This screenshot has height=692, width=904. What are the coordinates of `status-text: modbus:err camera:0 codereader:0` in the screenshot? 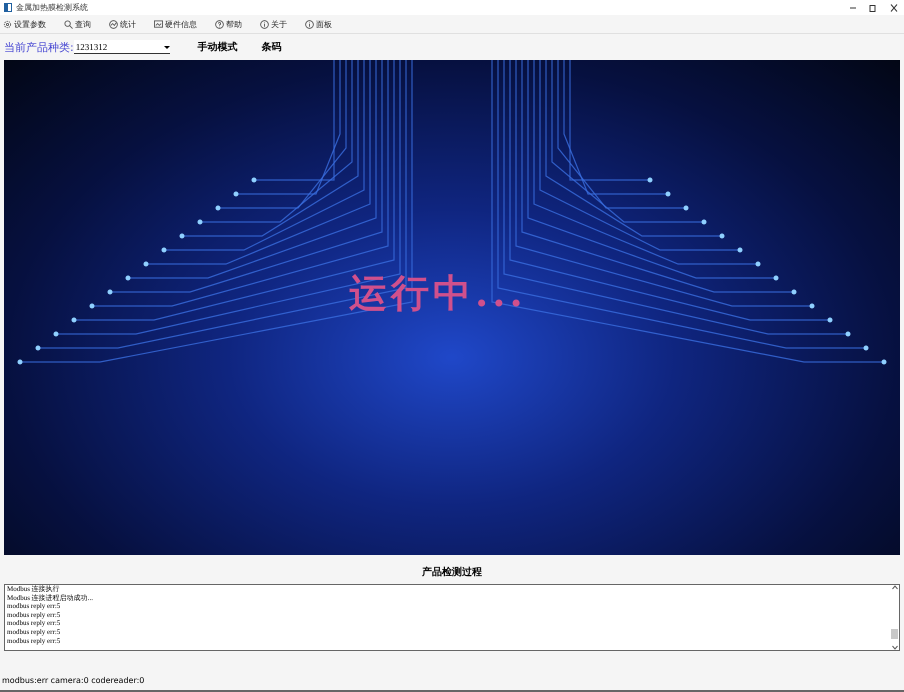 It's located at (452, 684).